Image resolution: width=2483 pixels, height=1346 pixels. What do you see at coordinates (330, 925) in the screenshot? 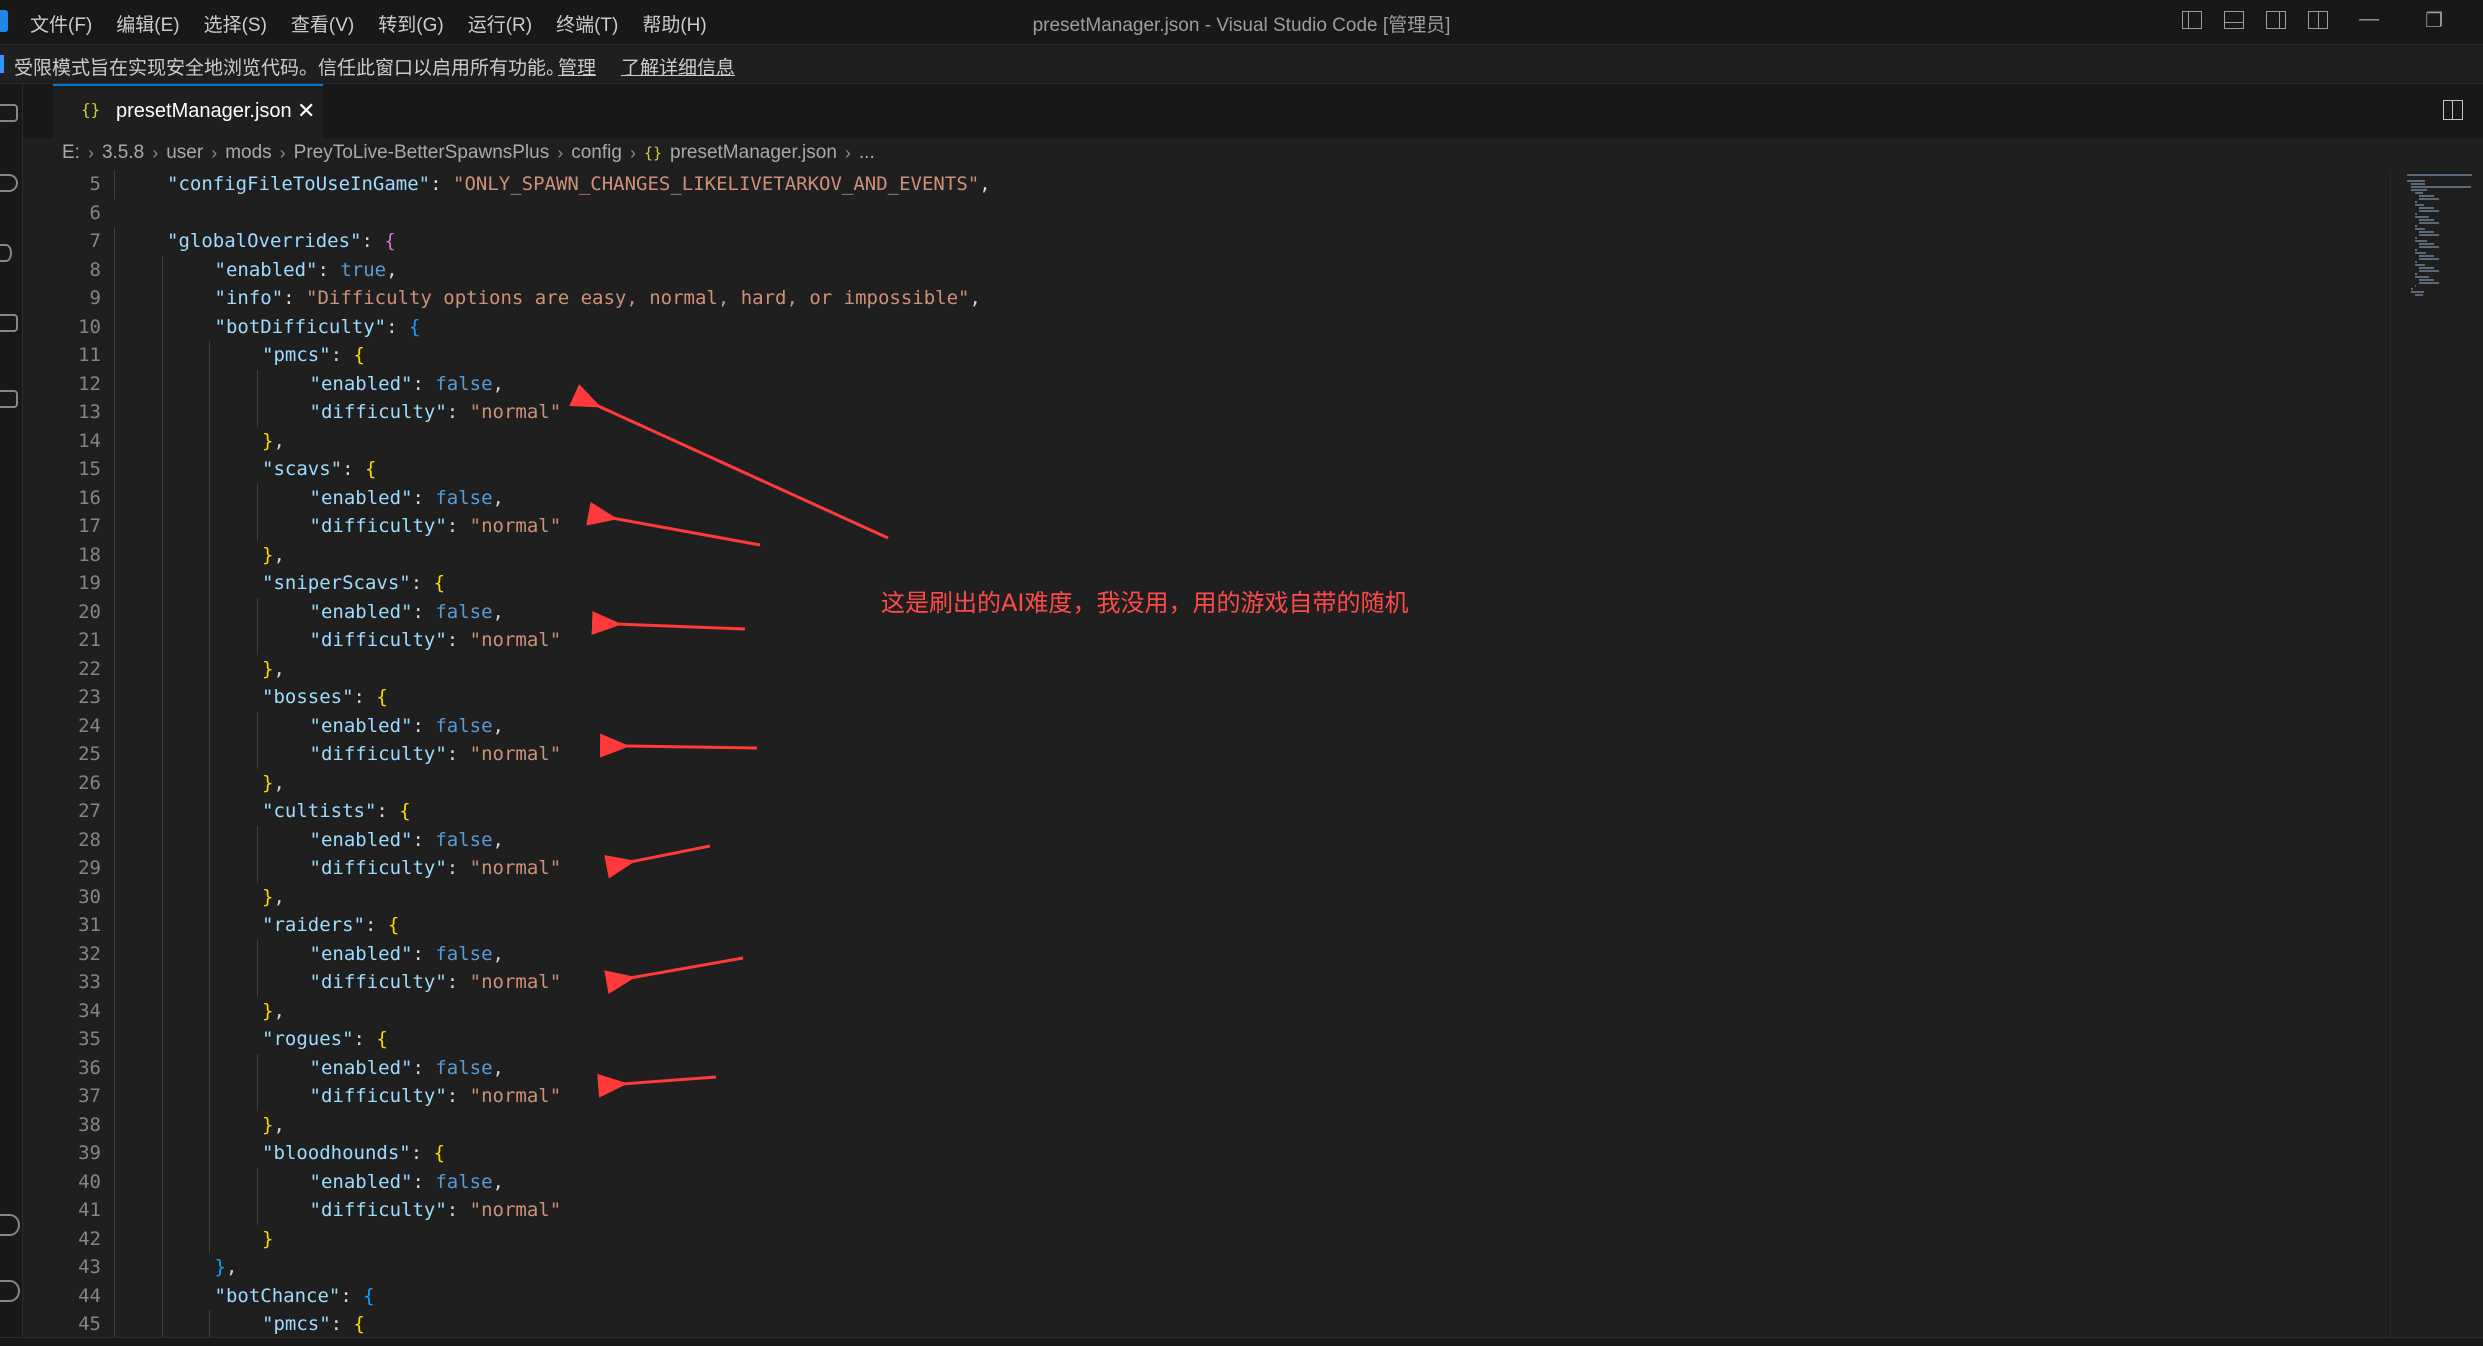
I see `code-content: "raiders": {` at bounding box center [330, 925].